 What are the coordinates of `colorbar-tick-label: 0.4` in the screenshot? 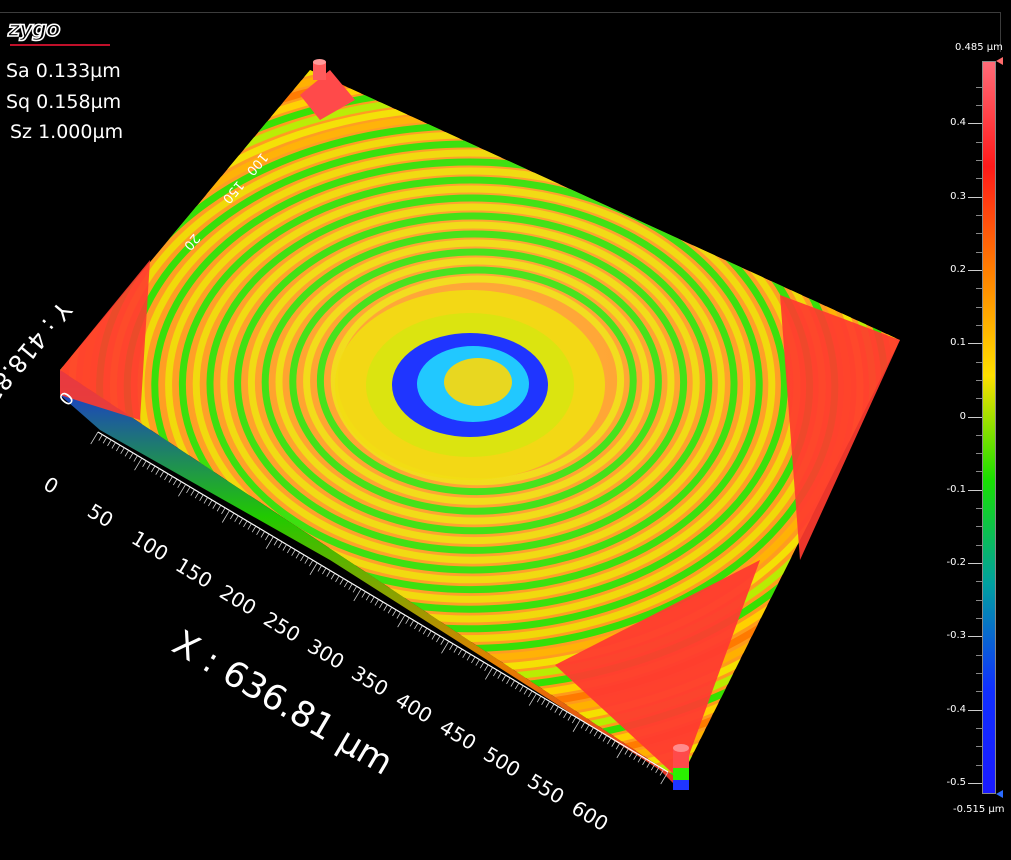 It's located at (958, 123).